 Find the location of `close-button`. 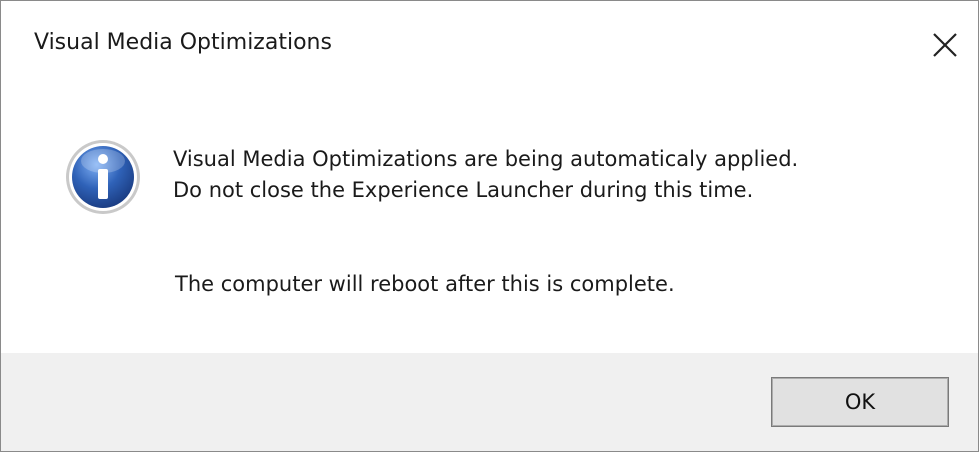

close-button is located at coordinates (945, 44).